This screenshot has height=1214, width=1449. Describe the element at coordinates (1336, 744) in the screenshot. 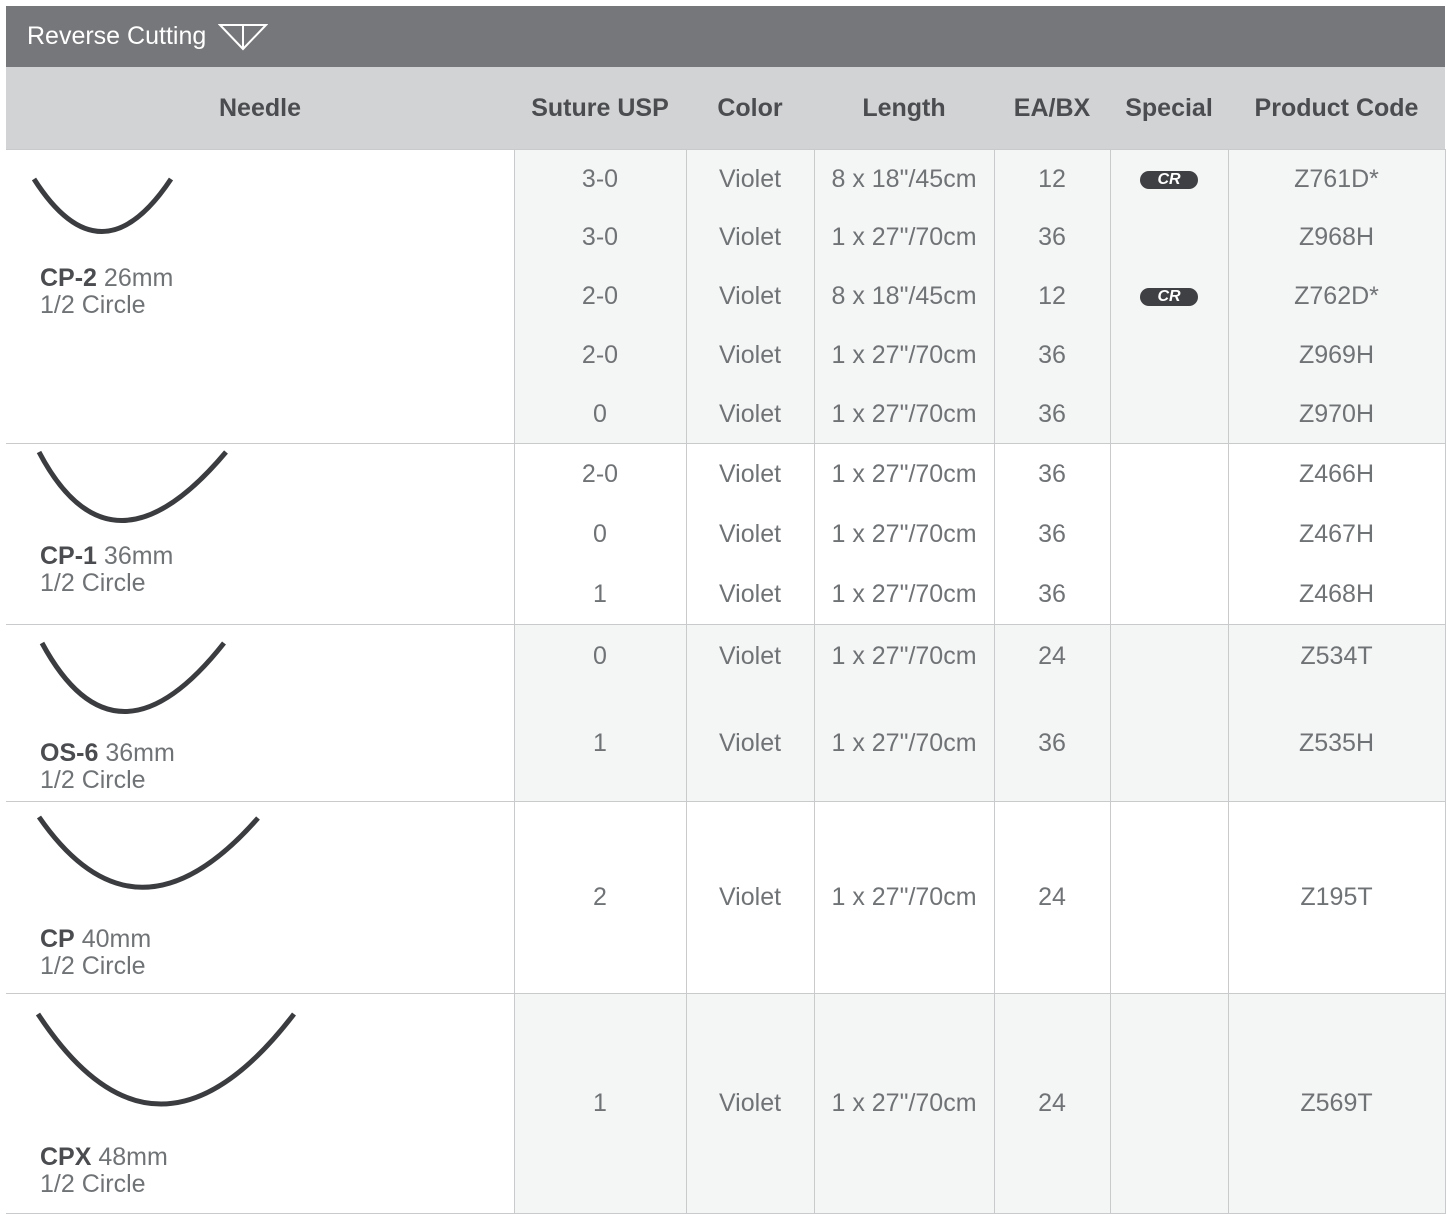

I see `cell-code: Z535H` at that location.